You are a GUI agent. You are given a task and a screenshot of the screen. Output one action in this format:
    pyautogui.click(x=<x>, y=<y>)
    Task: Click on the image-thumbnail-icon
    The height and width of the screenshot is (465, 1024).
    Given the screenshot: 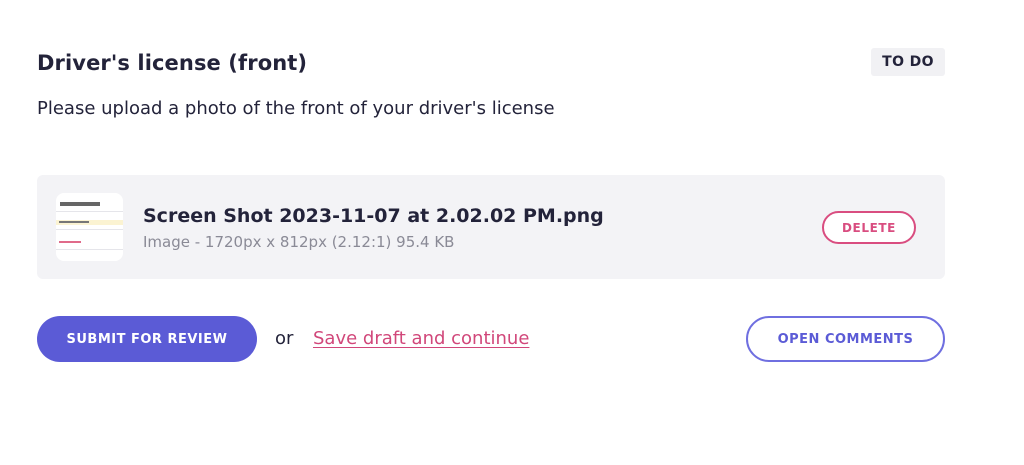 What is the action you would take?
    pyautogui.click(x=89, y=227)
    